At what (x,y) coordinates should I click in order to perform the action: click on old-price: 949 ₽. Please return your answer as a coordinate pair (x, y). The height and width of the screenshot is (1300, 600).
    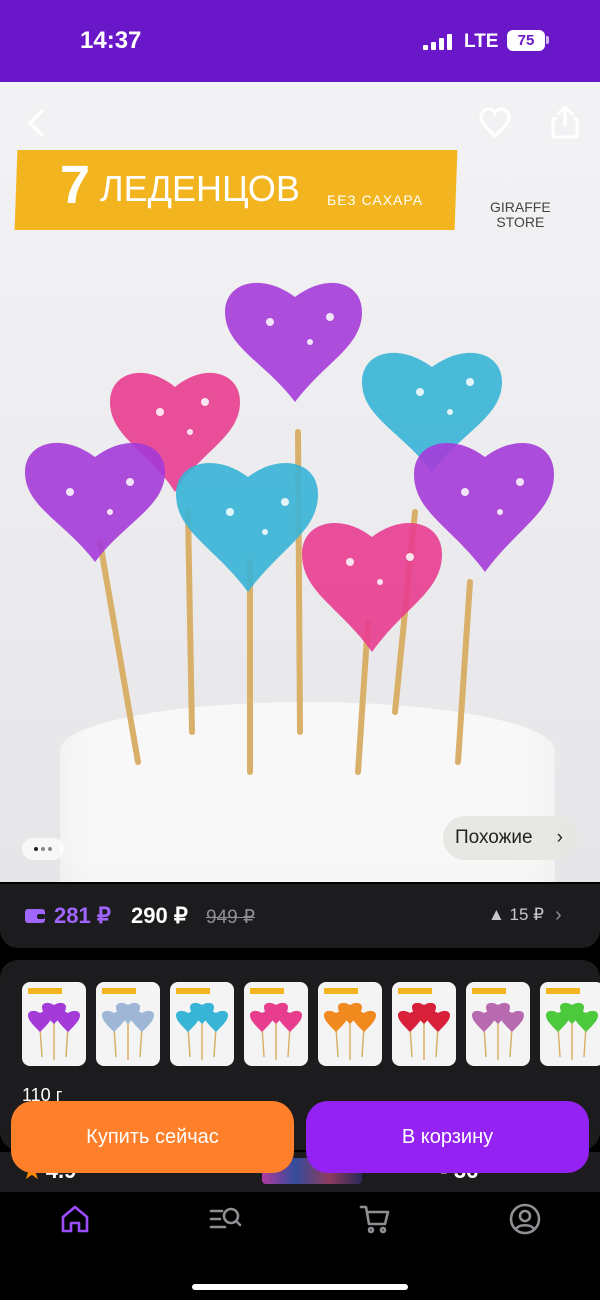
    Looking at the image, I should click on (231, 917).